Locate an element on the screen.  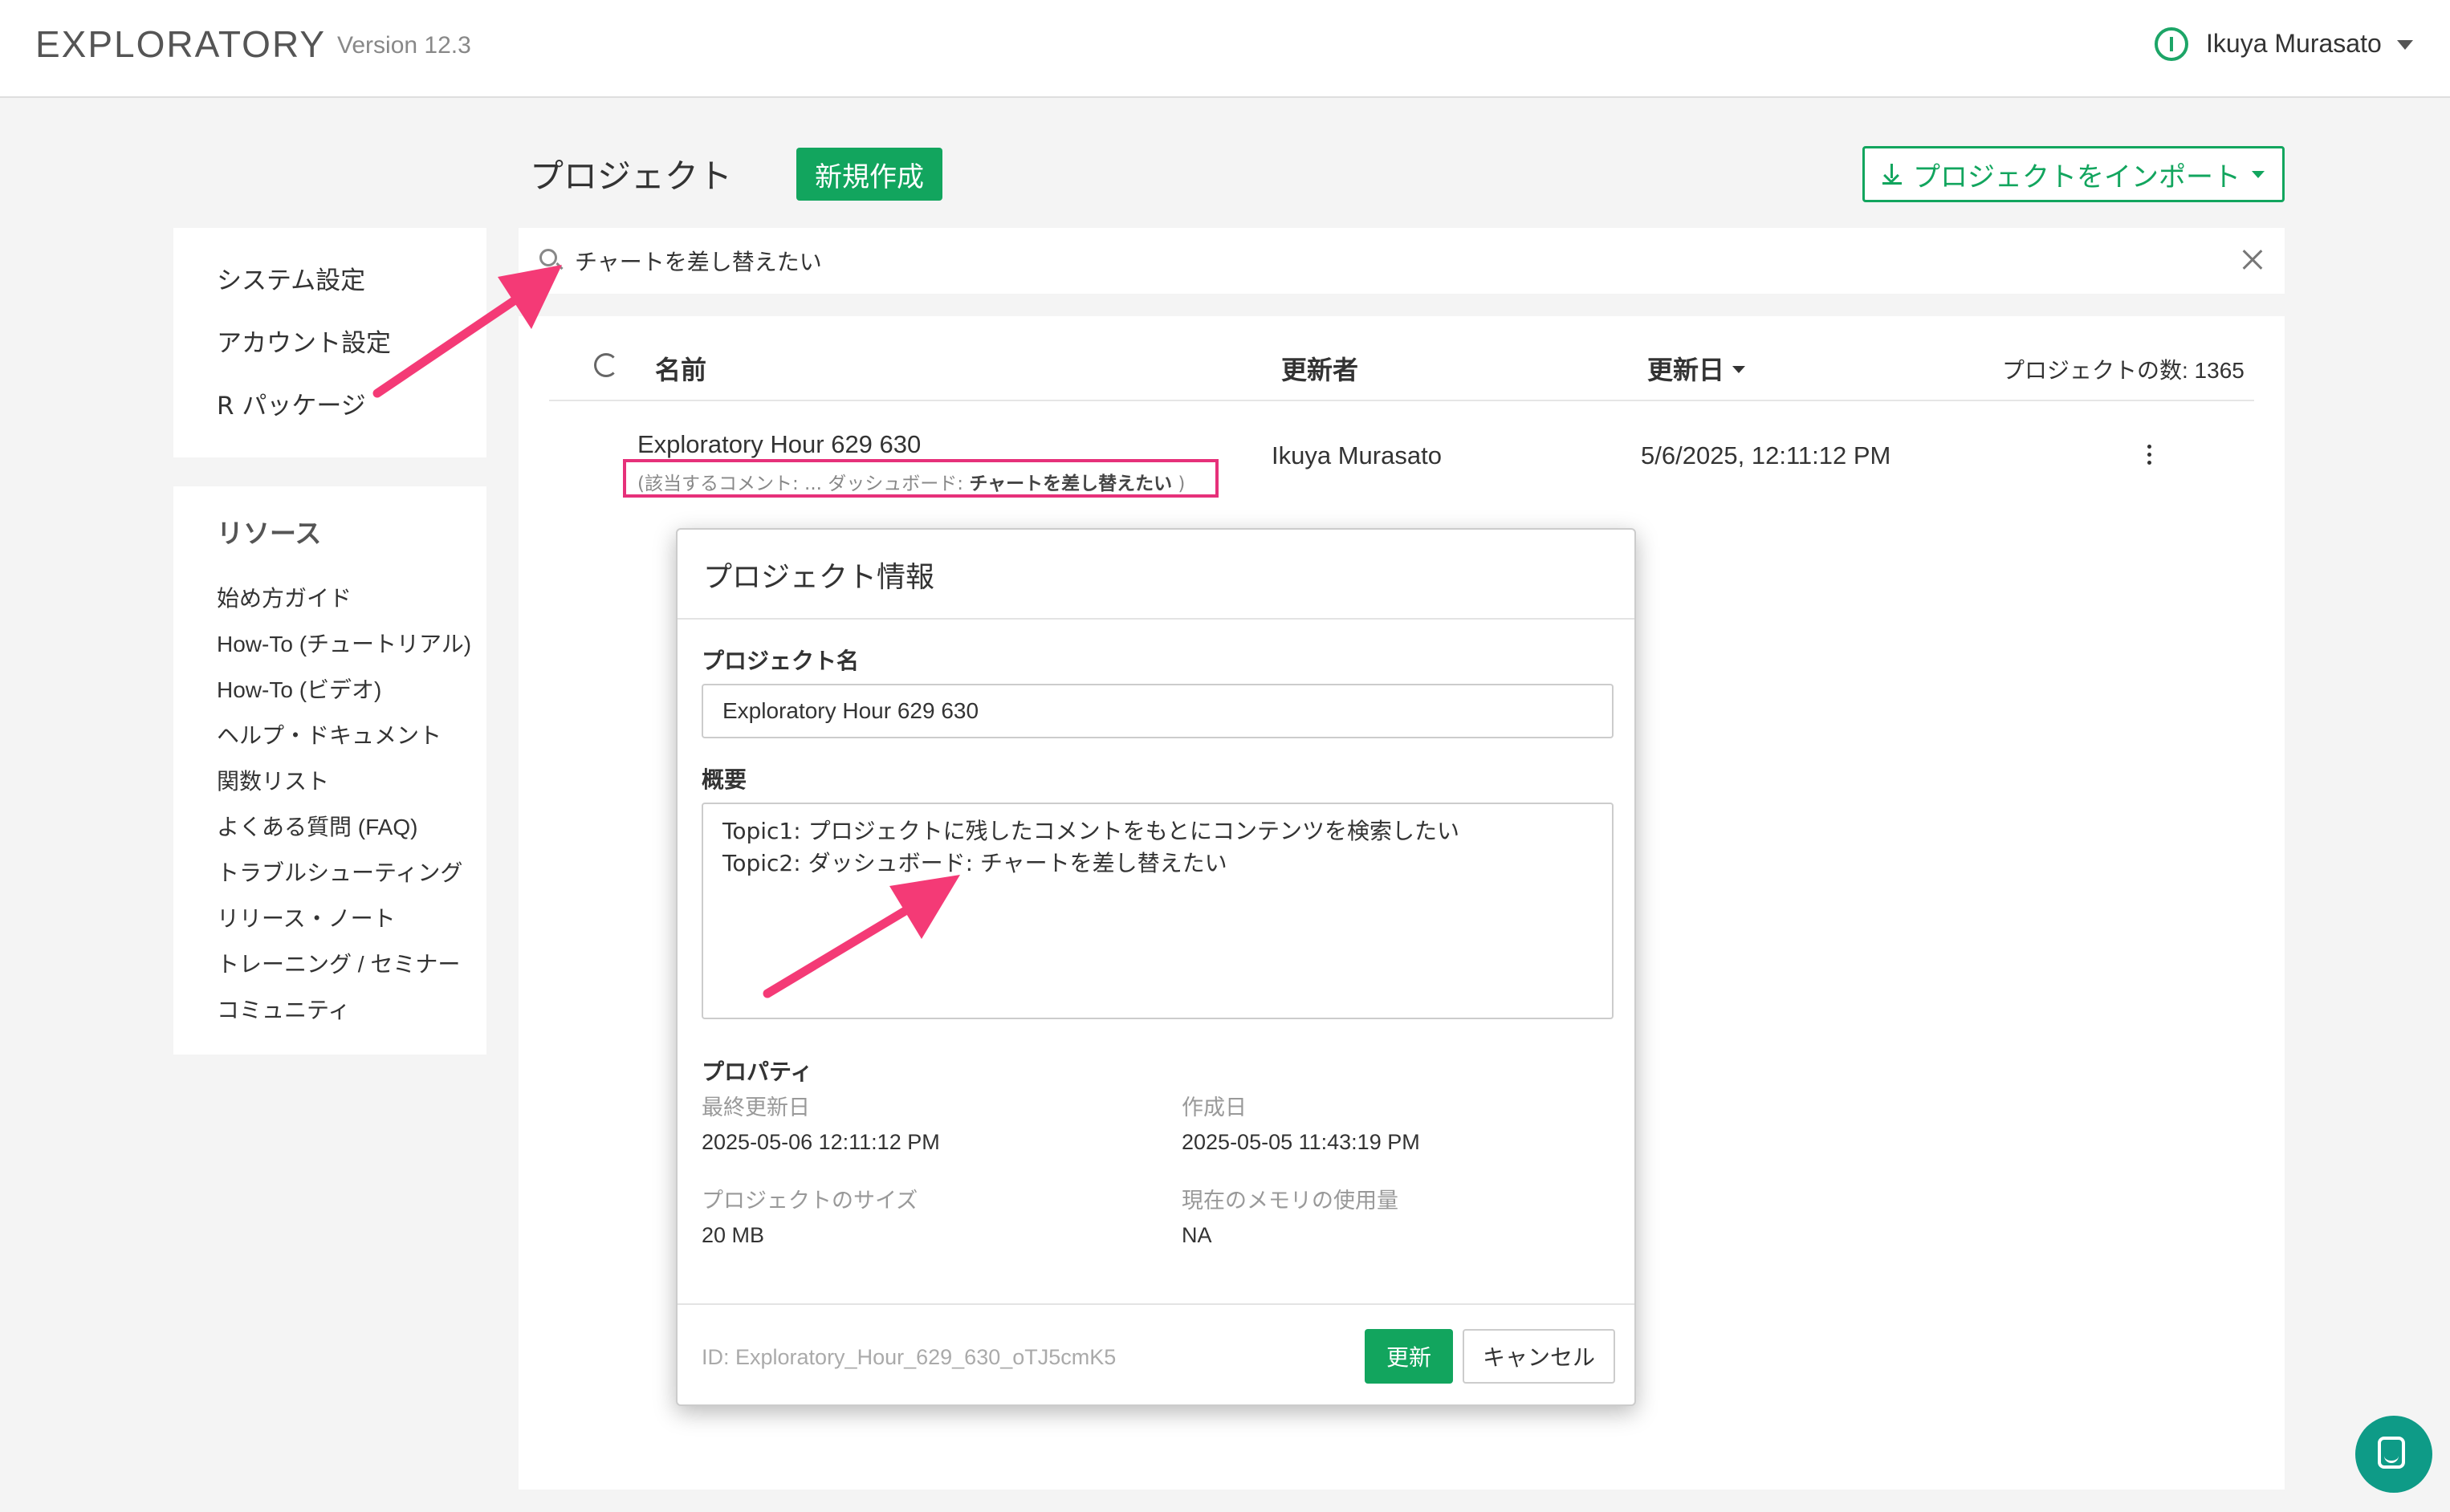
comment-match: チャートを差し替えたい is located at coordinates (1071, 484).